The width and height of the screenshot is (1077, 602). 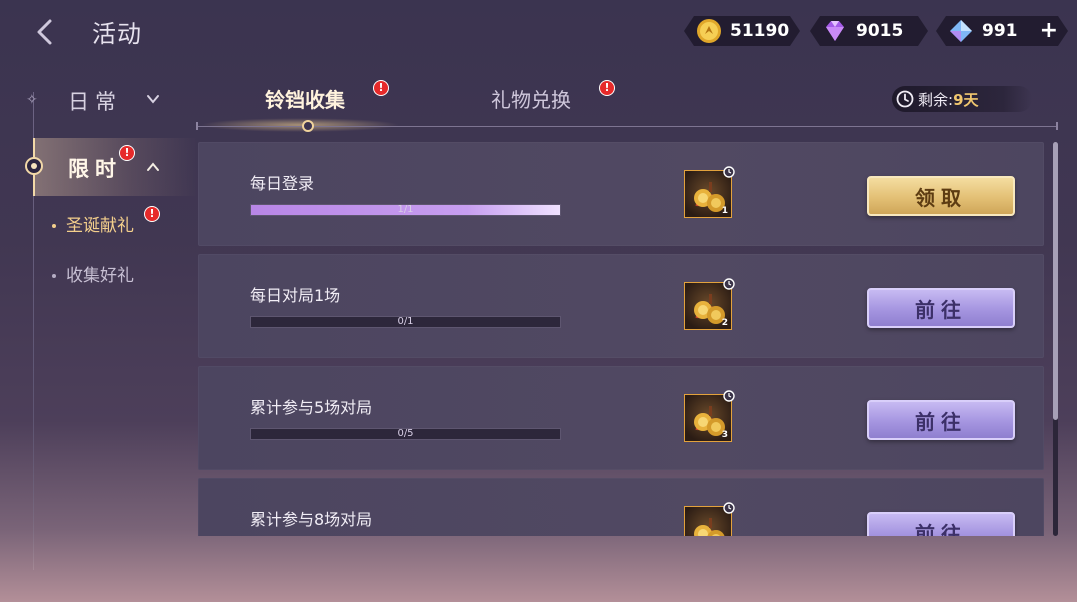 What do you see at coordinates (34, 166) in the screenshot?
I see `selected-knob-icon` at bounding box center [34, 166].